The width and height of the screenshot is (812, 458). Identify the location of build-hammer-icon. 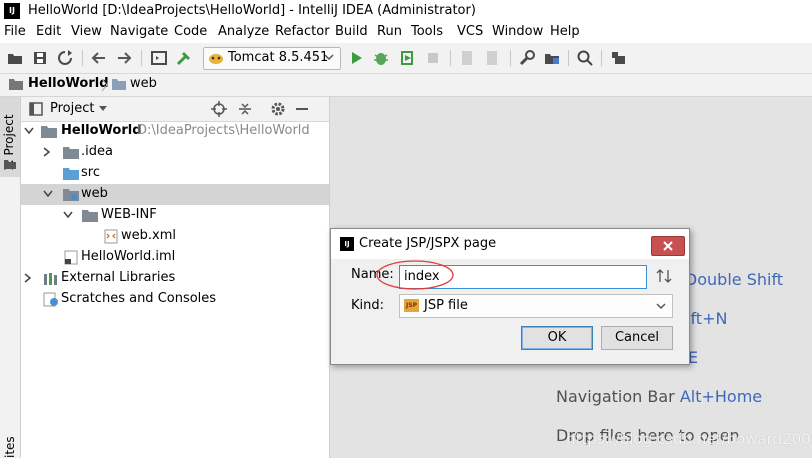
(184, 58).